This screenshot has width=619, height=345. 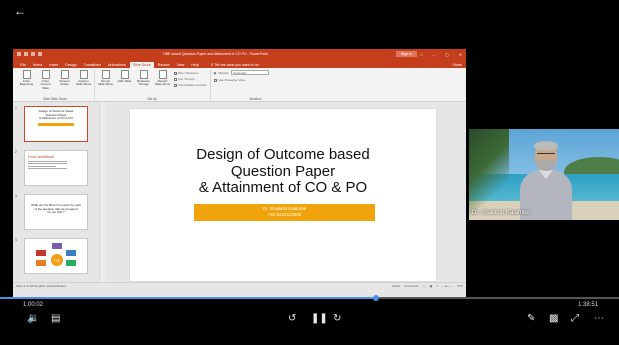 I want to click on rewind-10-button: ↺, so click(x=292, y=319).